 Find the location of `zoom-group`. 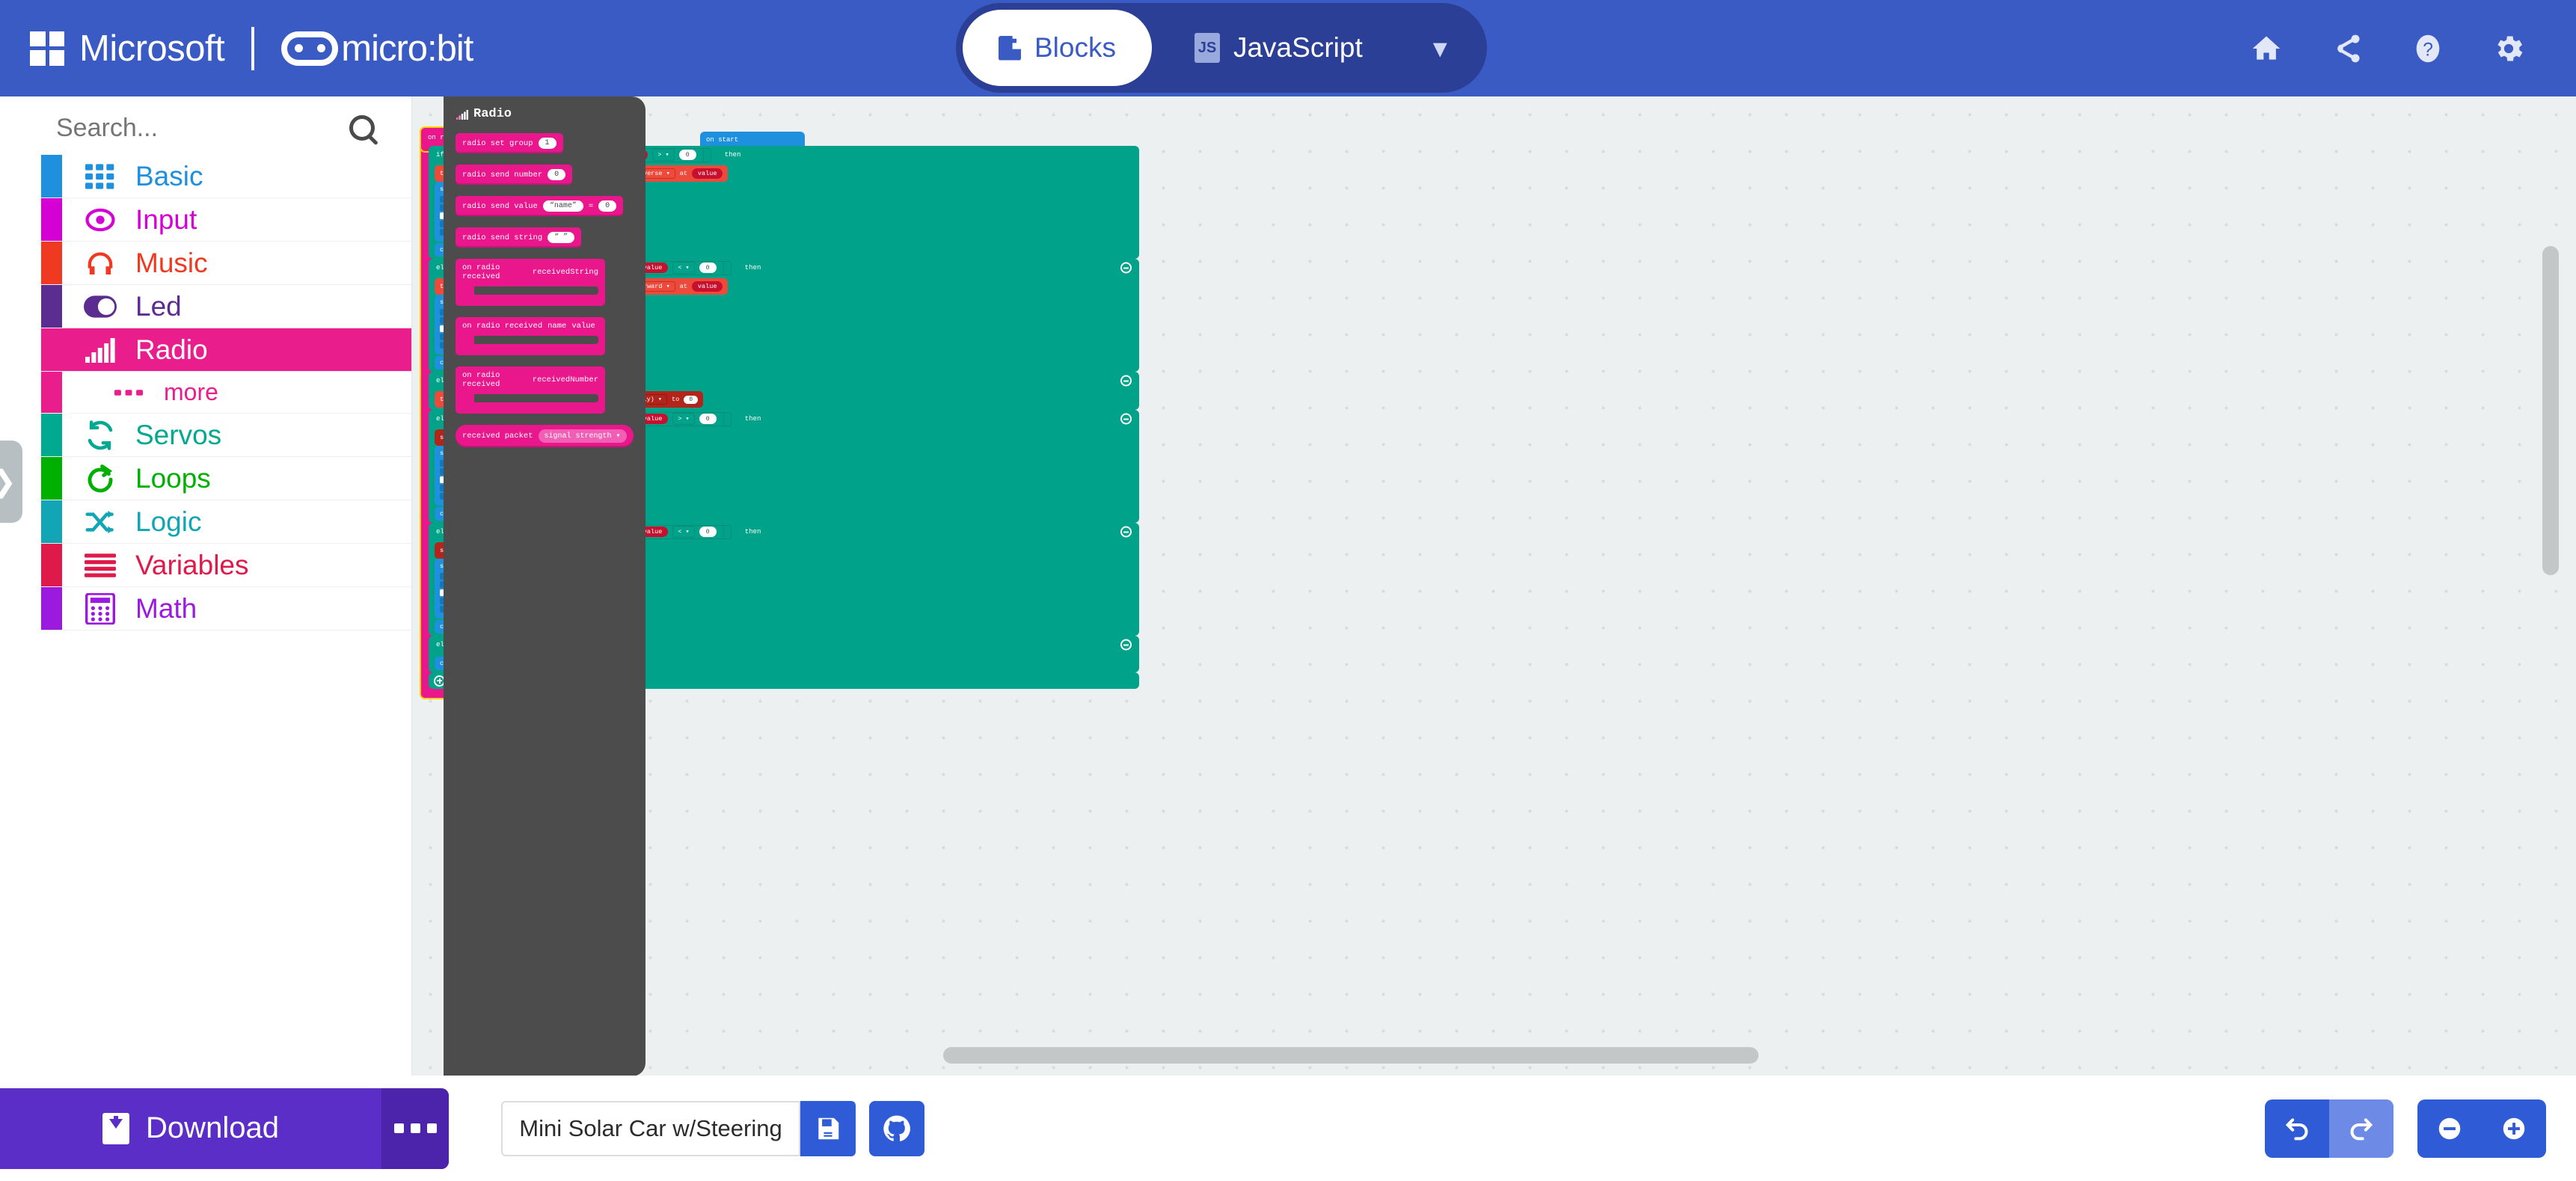

zoom-group is located at coordinates (2481, 1128).